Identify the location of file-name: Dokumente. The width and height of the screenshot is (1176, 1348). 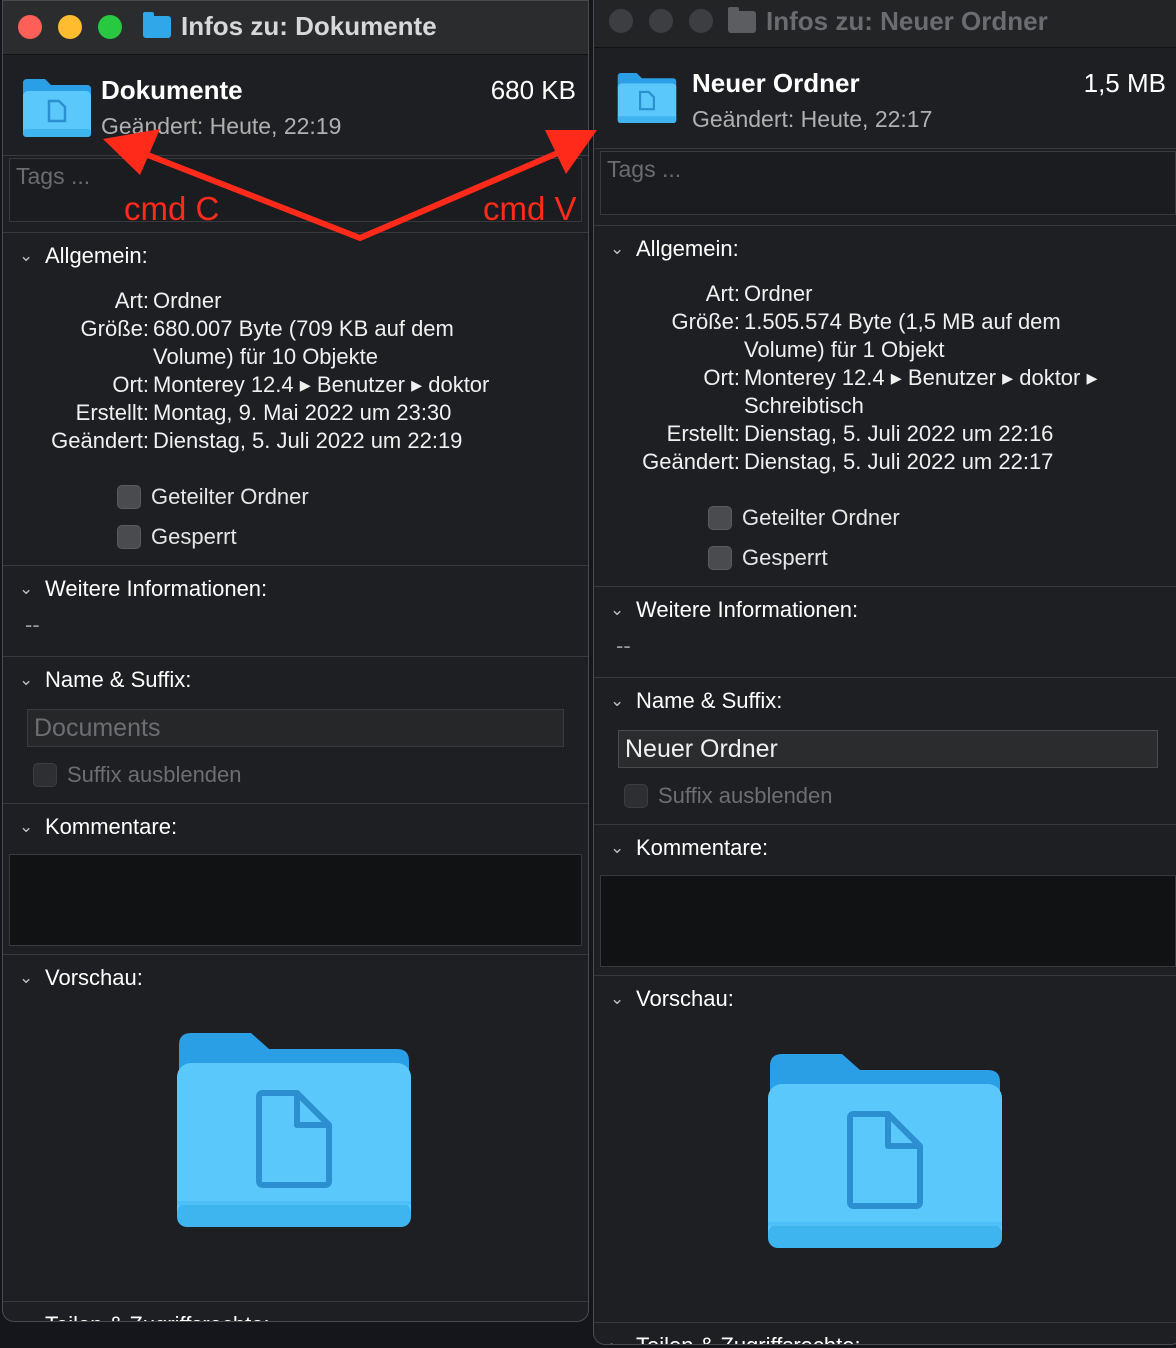
(172, 90).